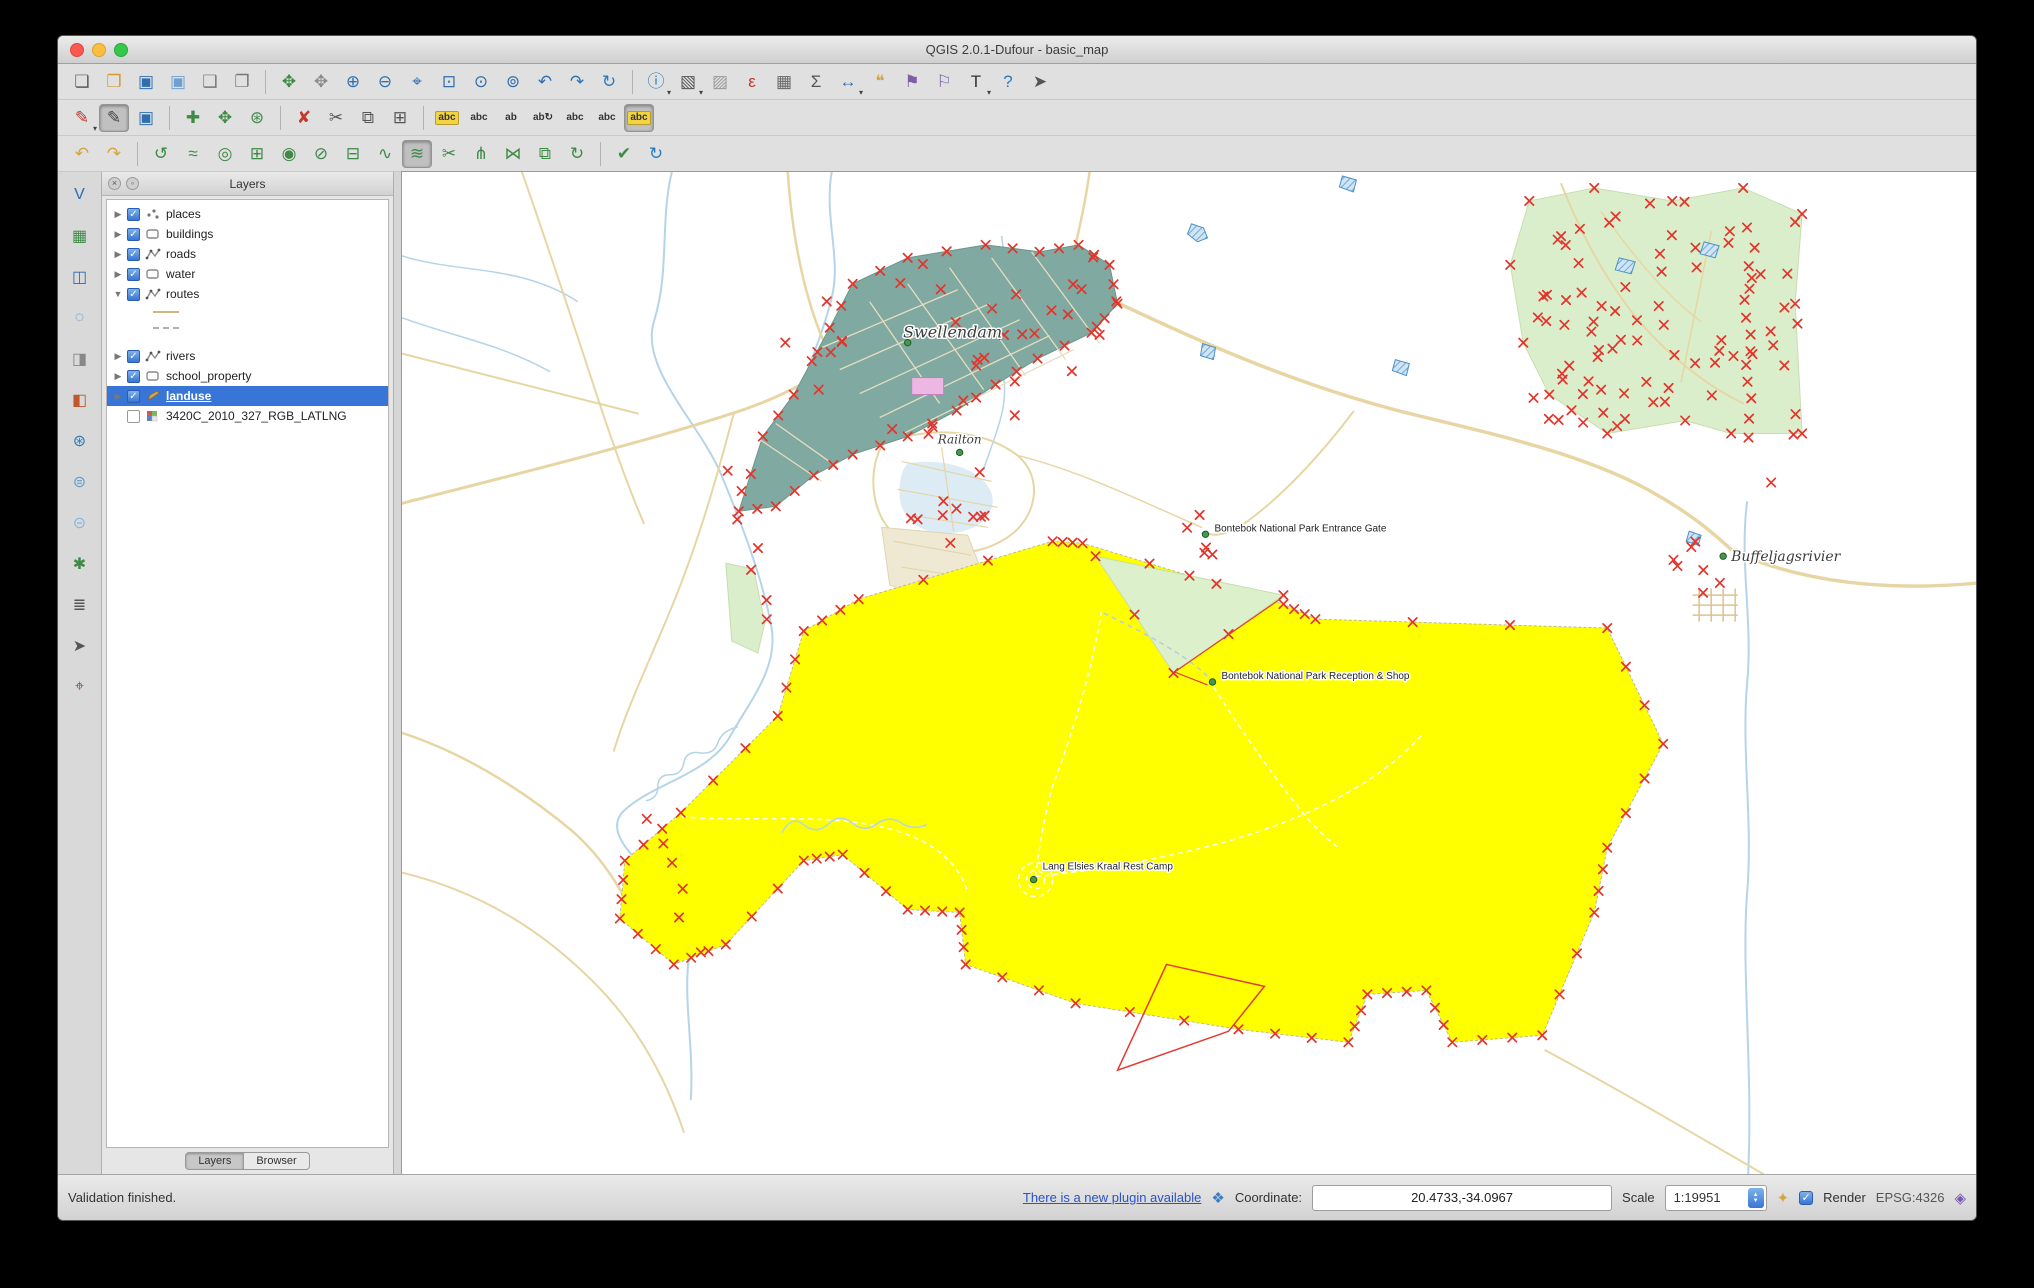 The image size is (2034, 1288). Describe the element at coordinates (82, 118) in the screenshot. I see `current-edits-button: ✎ ▾` at that location.